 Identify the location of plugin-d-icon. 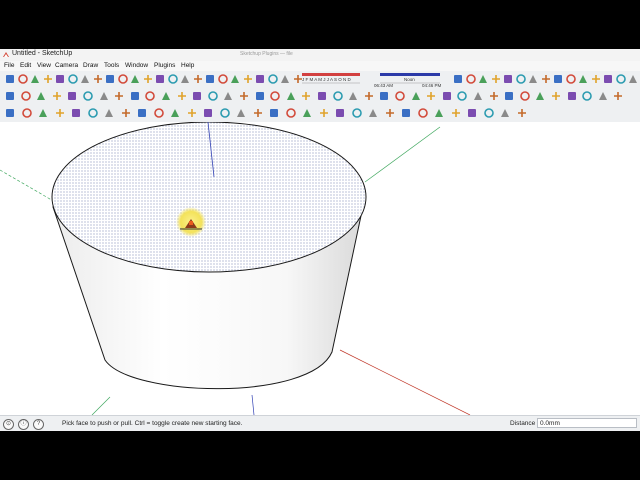
(472, 113).